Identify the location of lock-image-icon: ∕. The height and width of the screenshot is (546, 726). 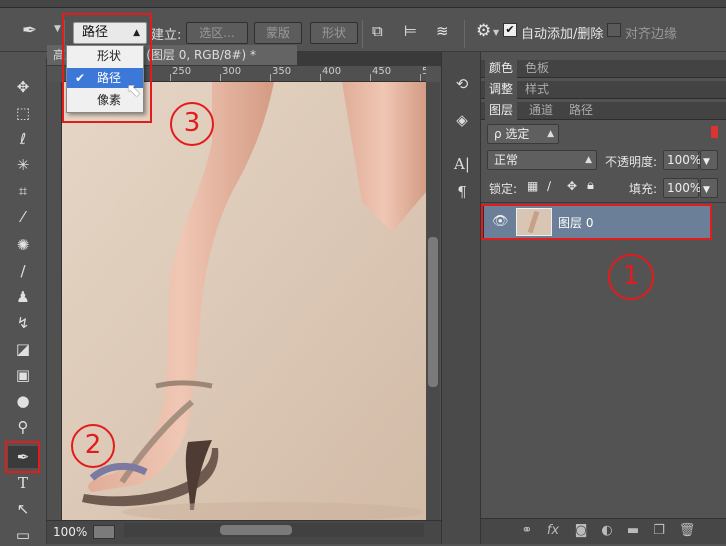
(549, 186).